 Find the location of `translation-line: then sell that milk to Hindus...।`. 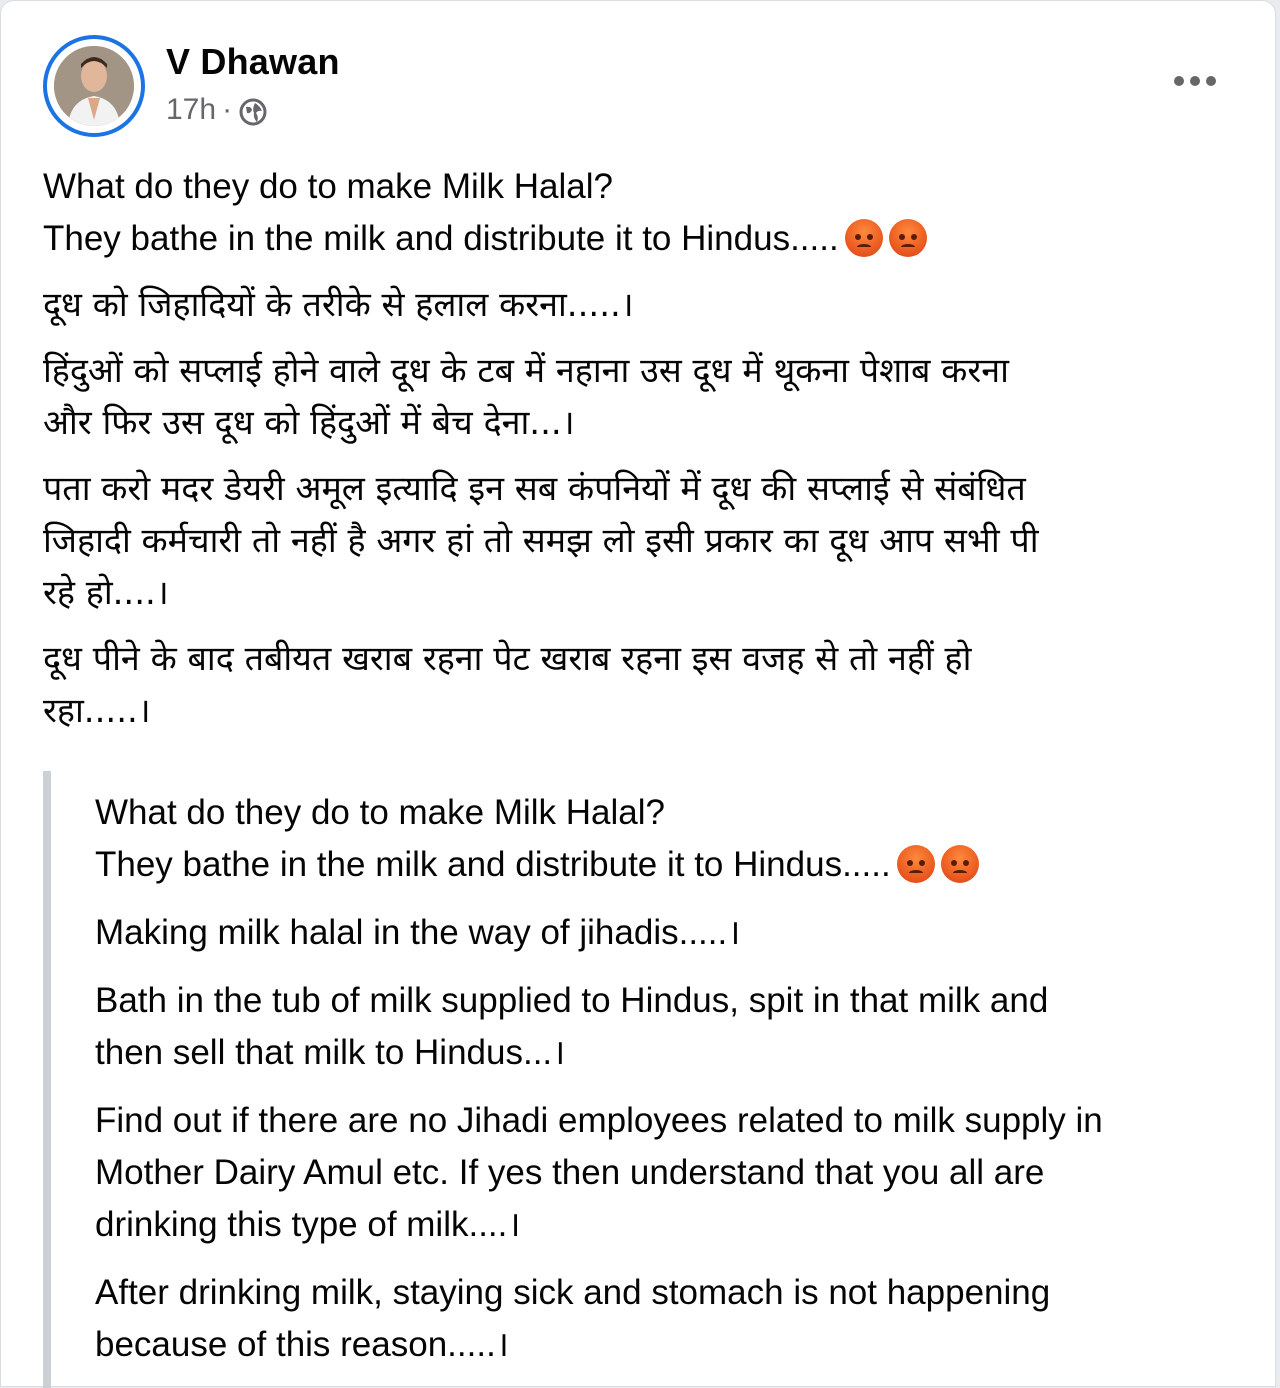

translation-line: then sell that milk to Hindus...। is located at coordinates (330, 1052).